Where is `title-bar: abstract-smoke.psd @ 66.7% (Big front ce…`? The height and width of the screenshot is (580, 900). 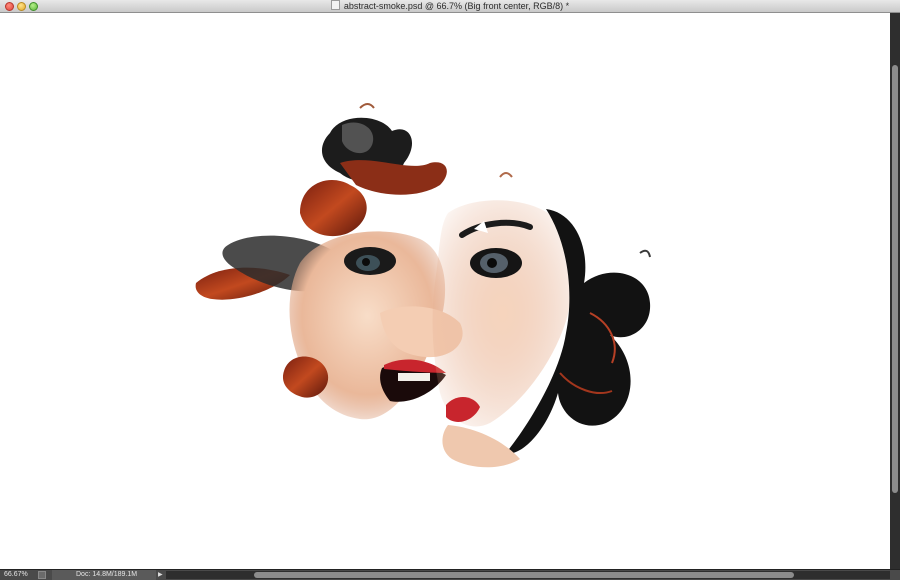 title-bar: abstract-smoke.psd @ 66.7% (Big front ce… is located at coordinates (450, 6).